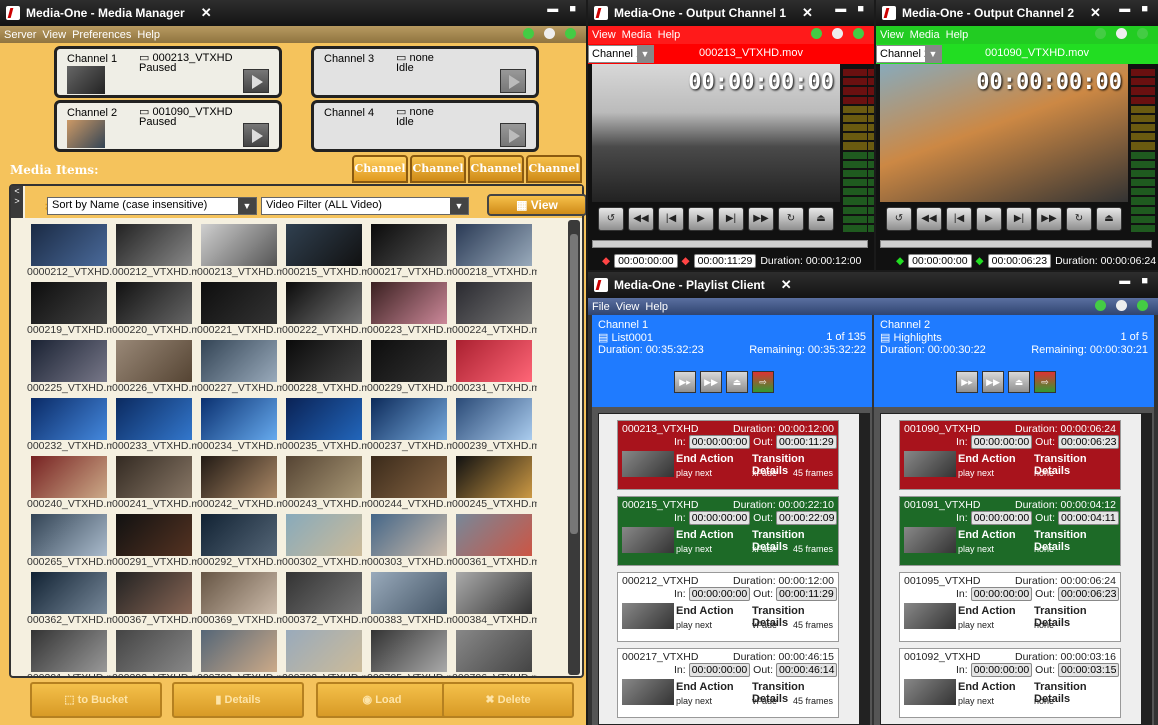 Image resolution: width=1158 pixels, height=725 pixels. I want to click on media-manager-titlebar: Media-One - Media Manager ✕ ▬ ■, so click(293, 13).